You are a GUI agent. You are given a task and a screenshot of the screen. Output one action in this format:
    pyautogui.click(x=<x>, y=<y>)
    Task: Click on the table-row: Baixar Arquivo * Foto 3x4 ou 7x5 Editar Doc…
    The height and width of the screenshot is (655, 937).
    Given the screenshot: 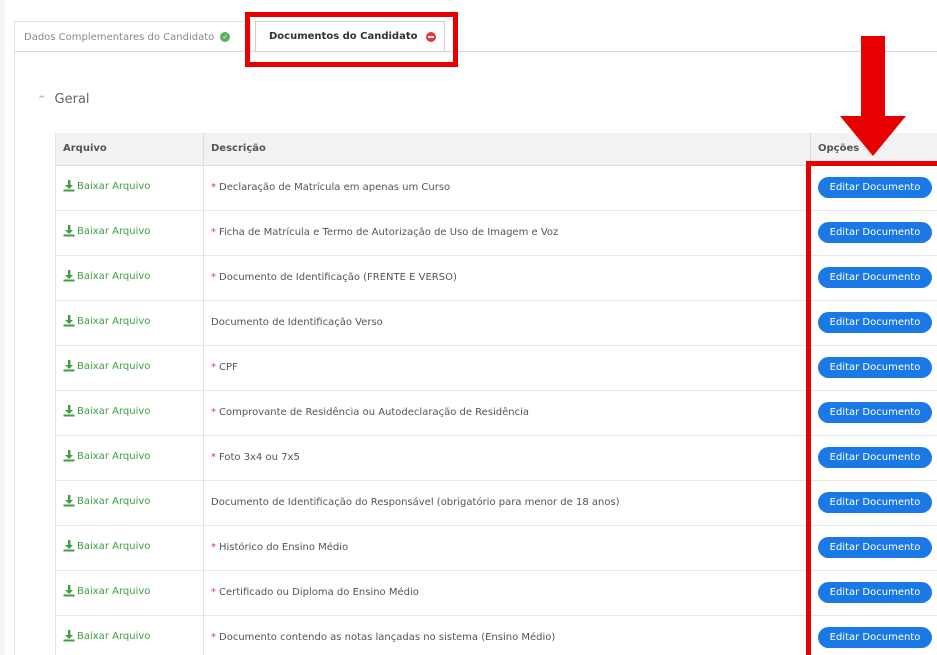 What is the action you would take?
    pyautogui.click(x=496, y=458)
    